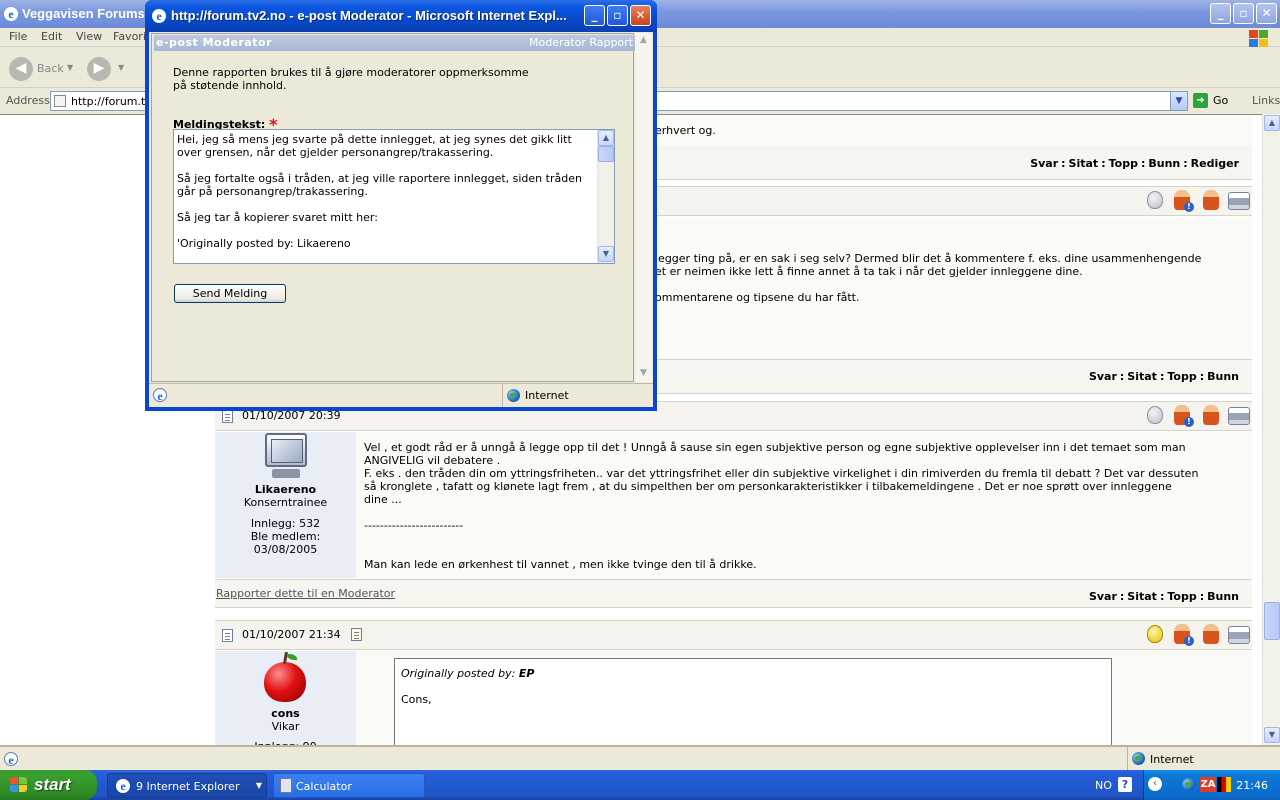 The image size is (1280, 800). What do you see at coordinates (1103, 785) in the screenshot?
I see `language-indicator: NO` at bounding box center [1103, 785].